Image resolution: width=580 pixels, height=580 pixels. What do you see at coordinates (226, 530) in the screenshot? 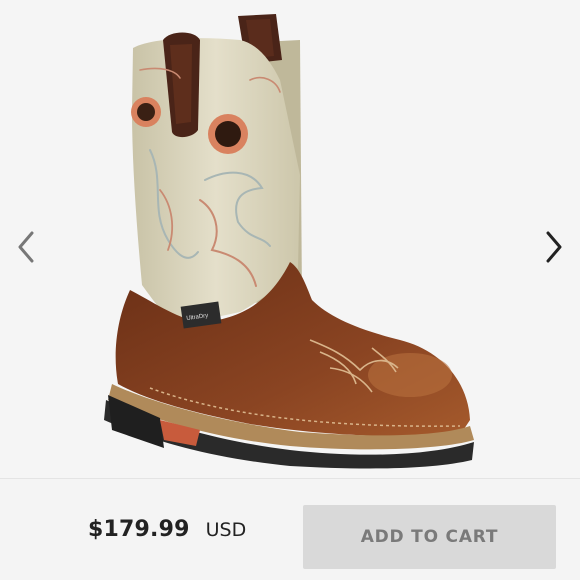
I see `currency: USD` at bounding box center [226, 530].